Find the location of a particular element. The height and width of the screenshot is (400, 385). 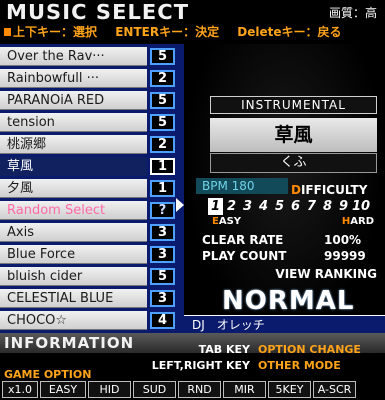

song-list-item: 草風 1 is located at coordinates (91, 166).